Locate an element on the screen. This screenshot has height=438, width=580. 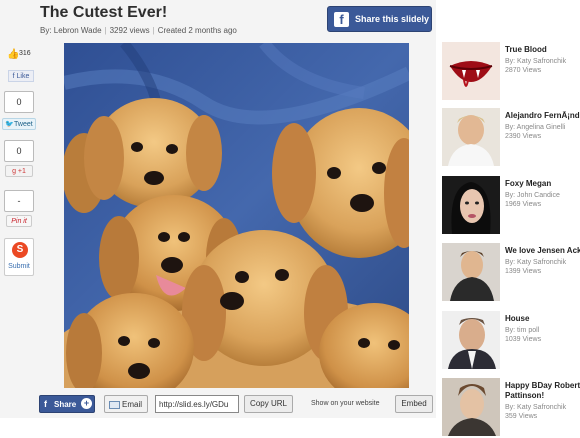
related-views: 359 Views is located at coordinates (521, 416).